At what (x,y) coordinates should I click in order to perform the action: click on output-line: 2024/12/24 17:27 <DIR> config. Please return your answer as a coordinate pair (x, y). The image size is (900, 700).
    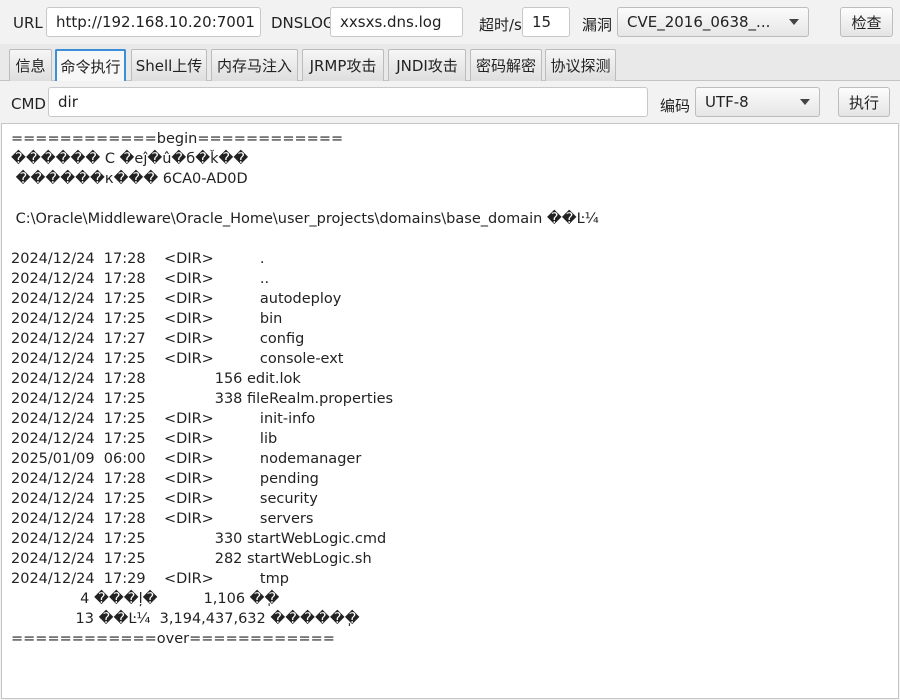
    Looking at the image, I should click on (158, 339).